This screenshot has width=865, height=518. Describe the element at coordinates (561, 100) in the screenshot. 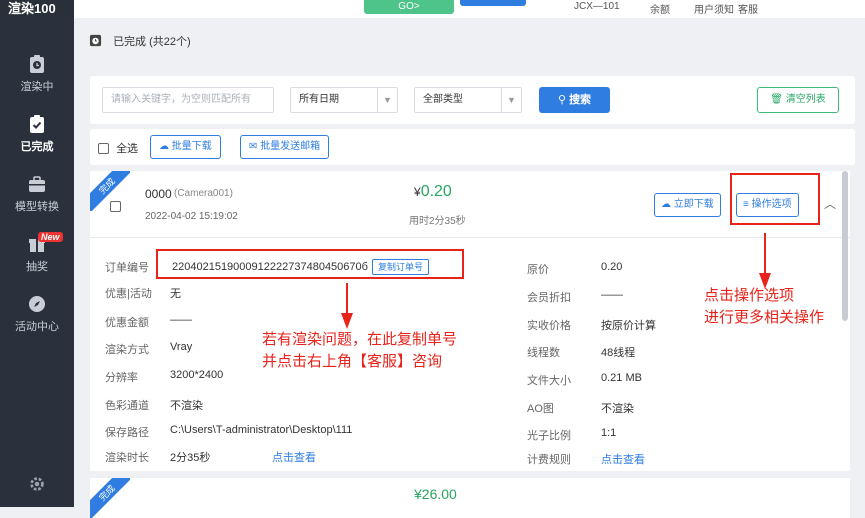

I see `search-icon: ⚲` at that location.